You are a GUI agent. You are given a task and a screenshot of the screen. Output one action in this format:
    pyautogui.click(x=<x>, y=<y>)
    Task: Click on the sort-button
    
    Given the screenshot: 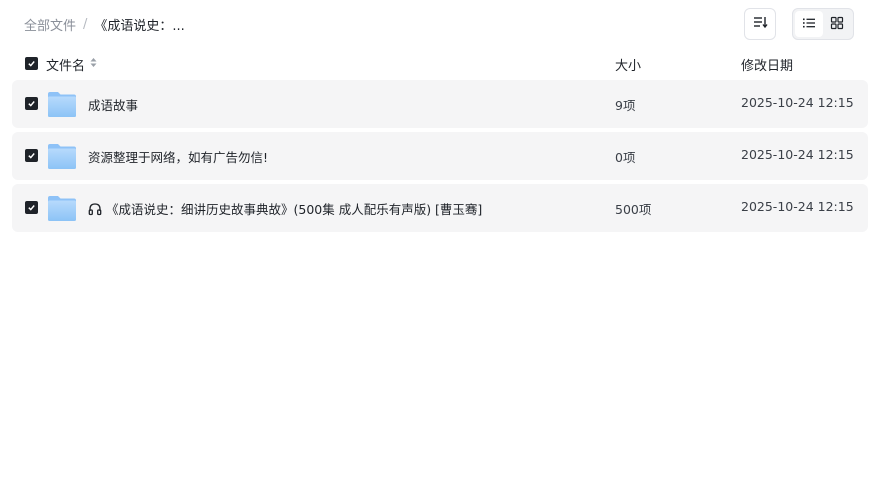 What is the action you would take?
    pyautogui.click(x=760, y=24)
    